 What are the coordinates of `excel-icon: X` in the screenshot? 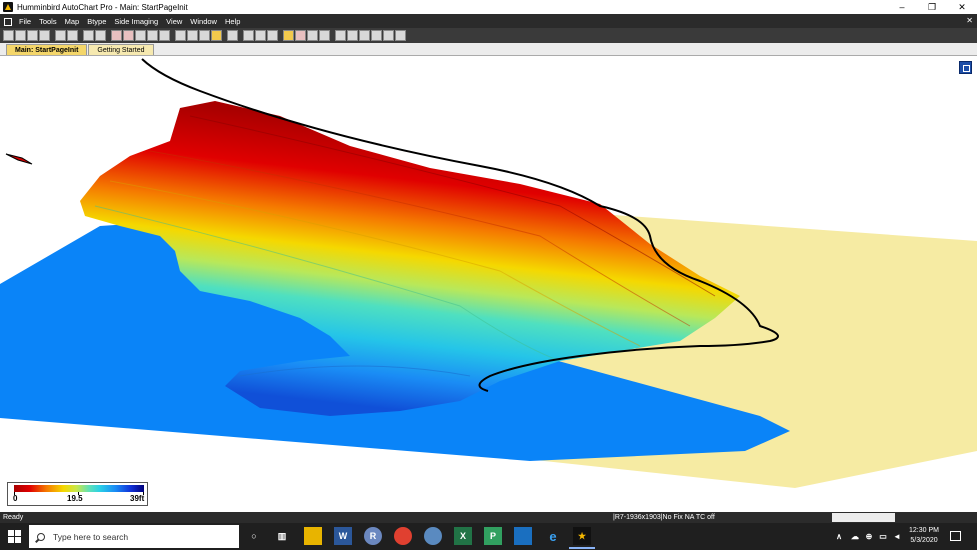 It's located at (463, 536).